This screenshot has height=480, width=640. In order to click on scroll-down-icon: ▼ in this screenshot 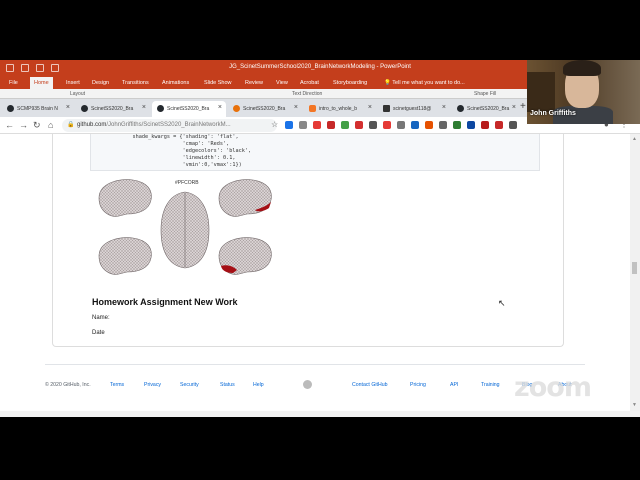, I will do `click(634, 405)`.